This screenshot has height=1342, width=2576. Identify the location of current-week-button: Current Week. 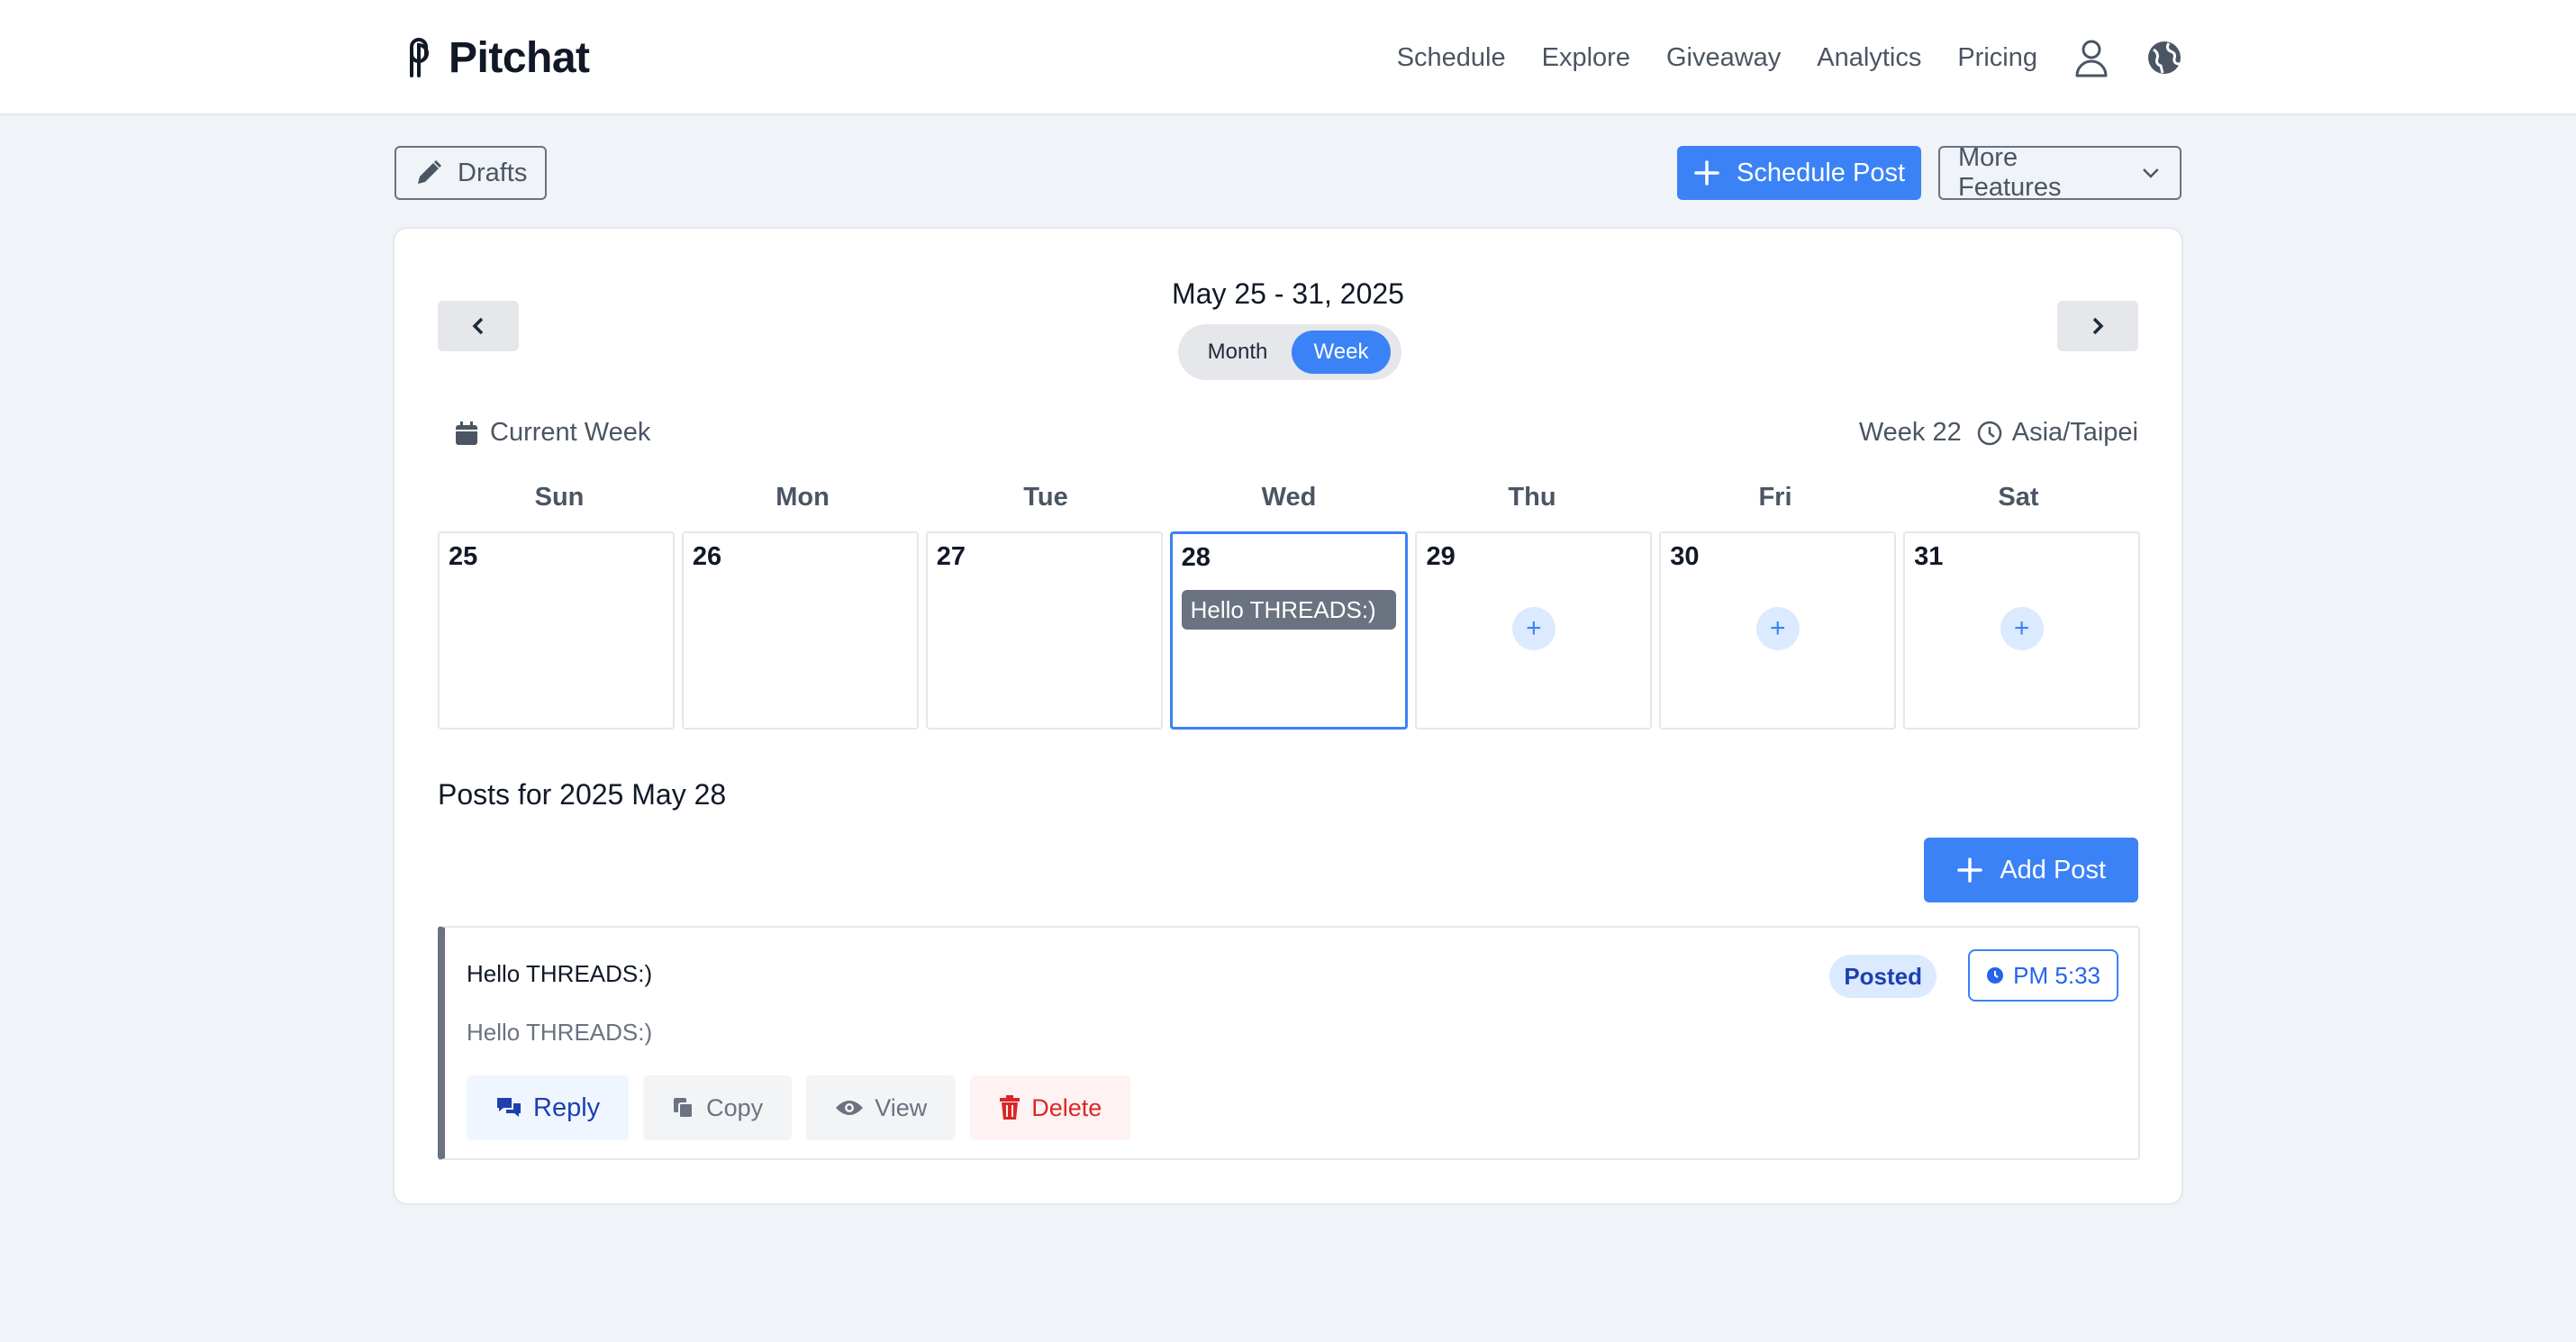
(552, 433).